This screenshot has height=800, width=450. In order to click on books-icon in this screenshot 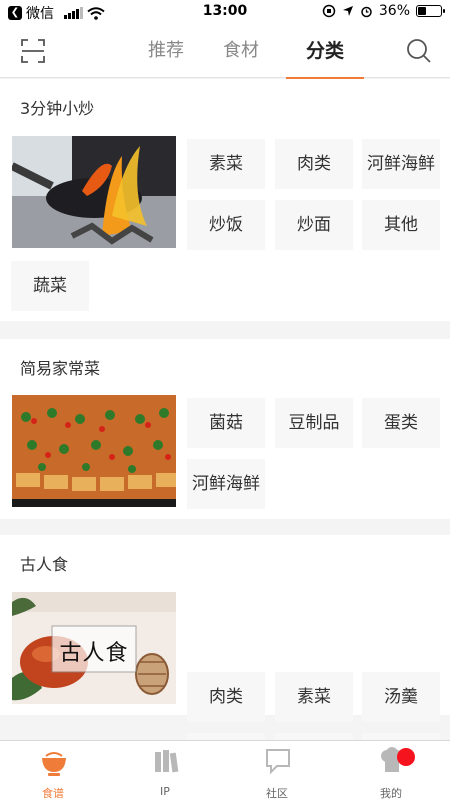, I will do `click(167, 761)`.